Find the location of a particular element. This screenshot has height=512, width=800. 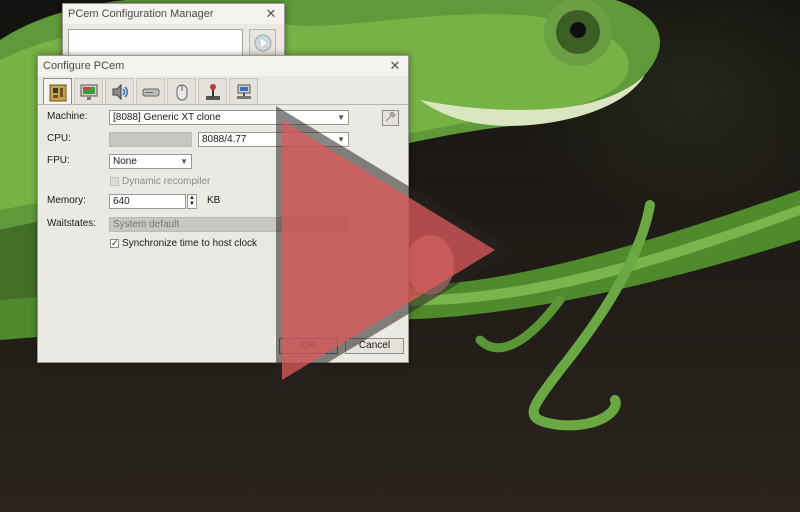

checkmark-icon: ✓ is located at coordinates (115, 243).